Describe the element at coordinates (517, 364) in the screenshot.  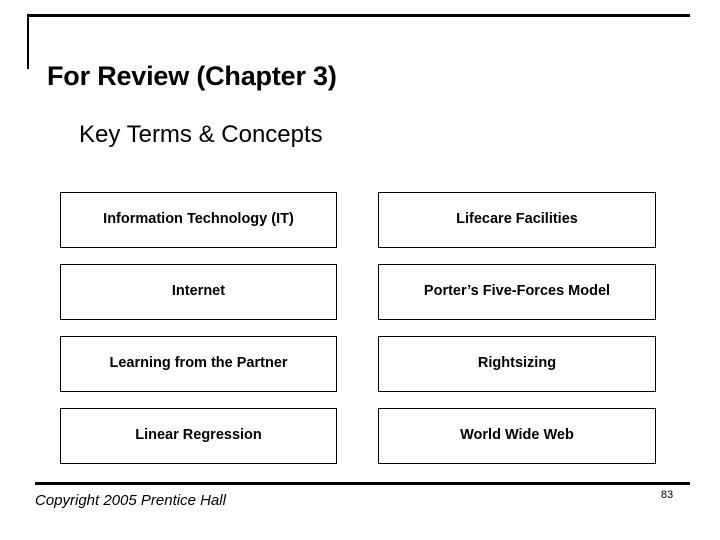
I see `term-cell: Rightsizing` at that location.